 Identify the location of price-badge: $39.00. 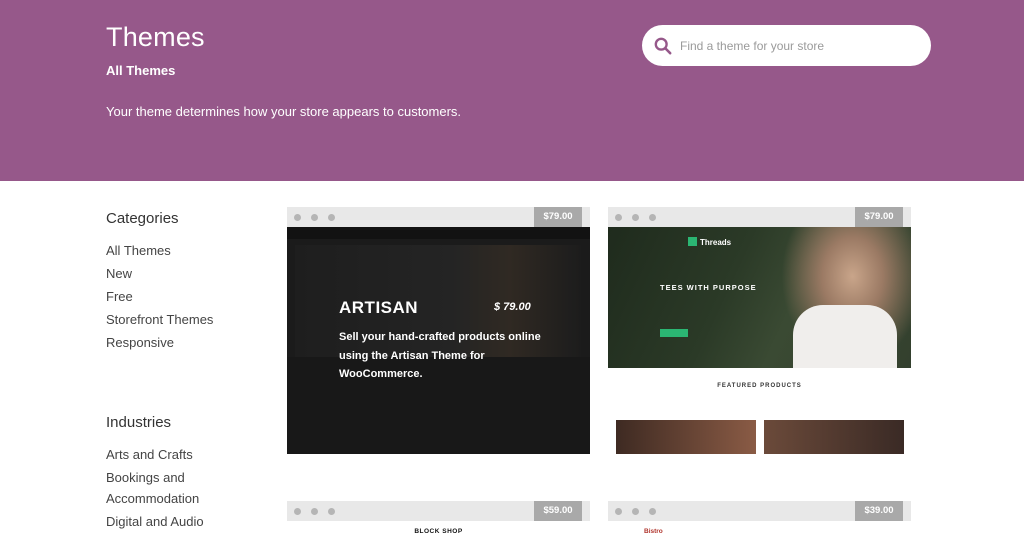
(879, 511).